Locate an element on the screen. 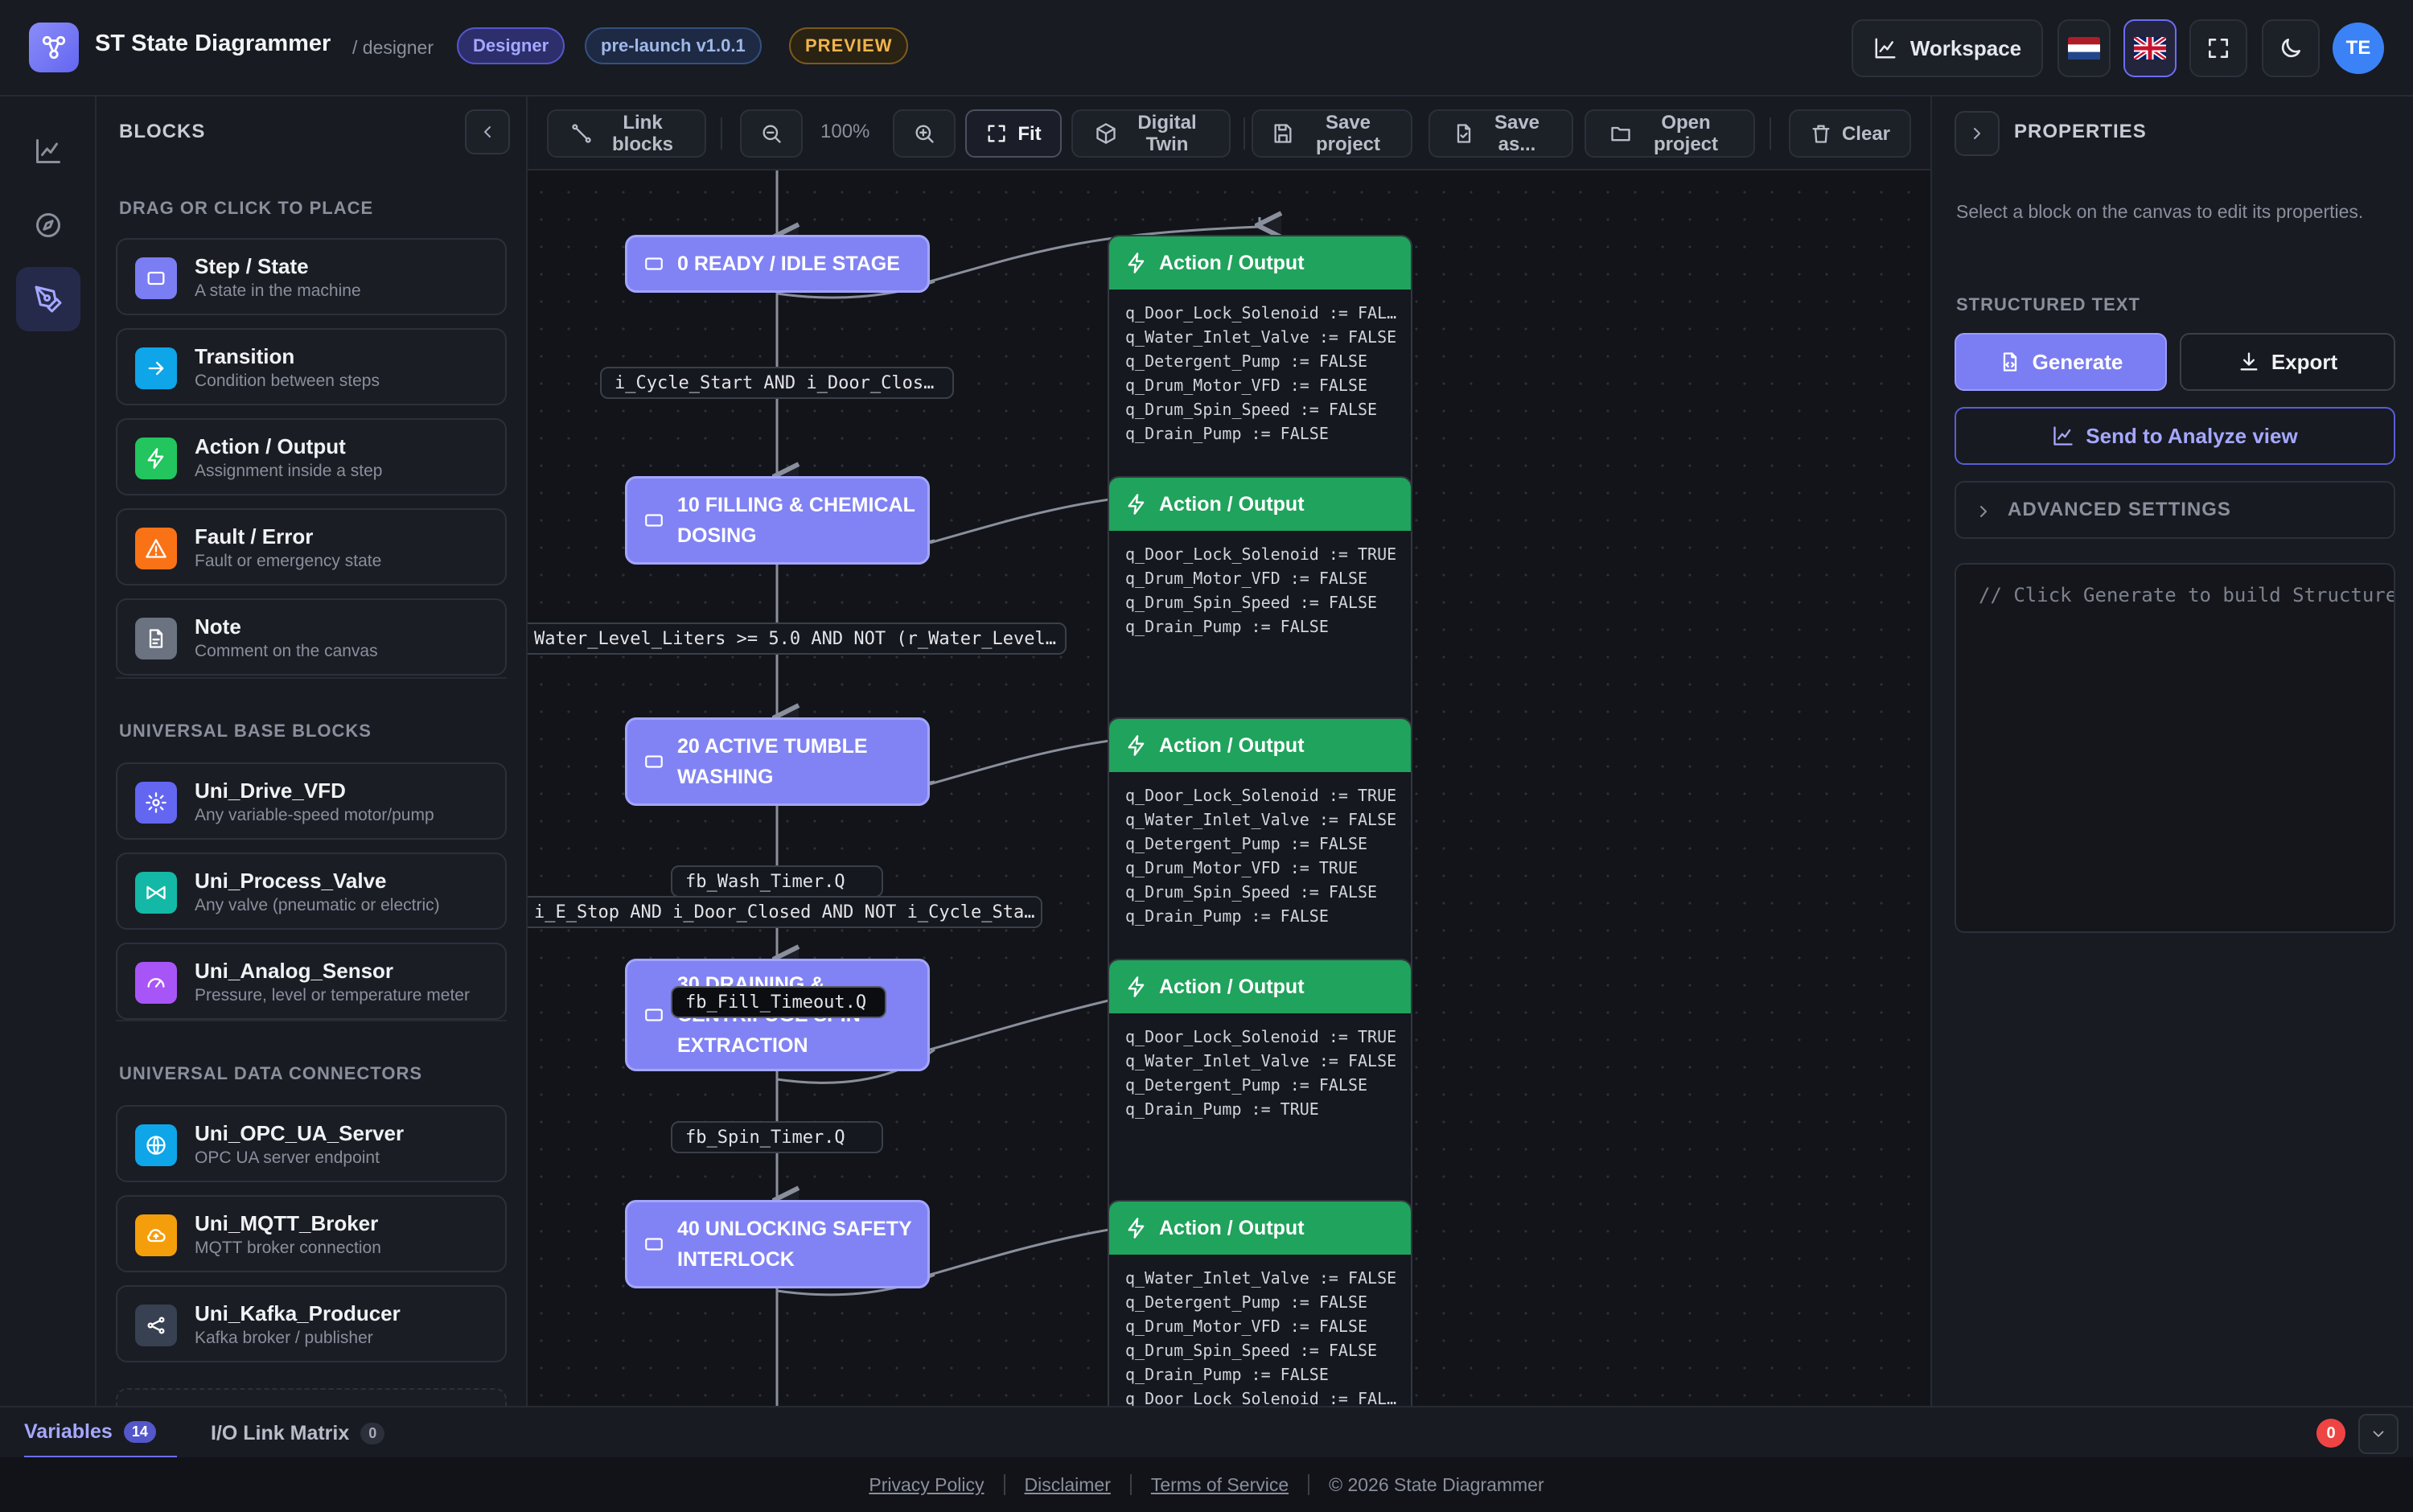 This screenshot has height=1512, width=2413. link-blocks-button: Link blocks is located at coordinates (626, 133).